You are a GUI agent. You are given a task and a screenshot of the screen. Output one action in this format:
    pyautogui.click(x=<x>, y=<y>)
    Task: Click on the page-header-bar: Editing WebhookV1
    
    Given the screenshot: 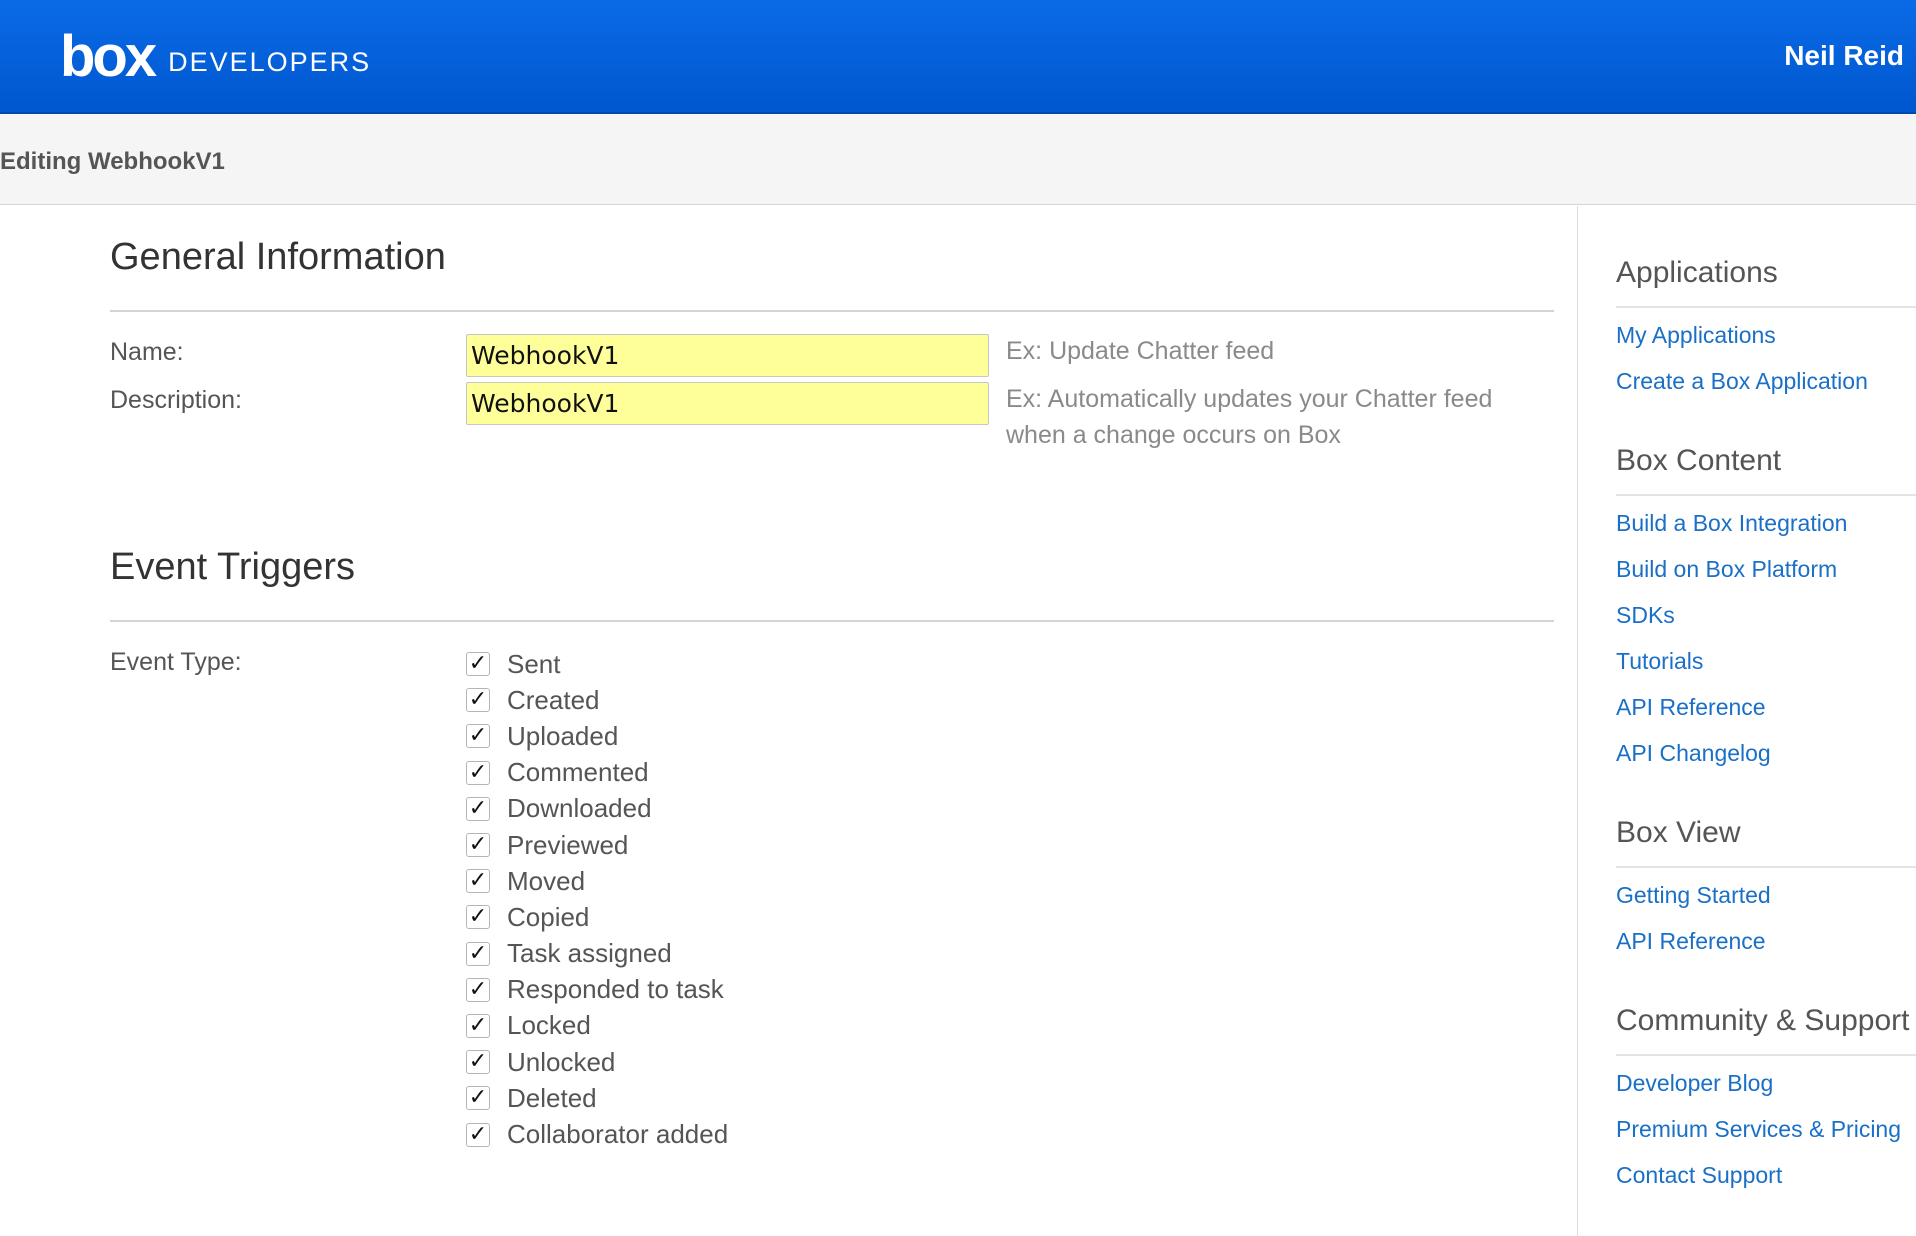 What is the action you would take?
    pyautogui.click(x=958, y=159)
    